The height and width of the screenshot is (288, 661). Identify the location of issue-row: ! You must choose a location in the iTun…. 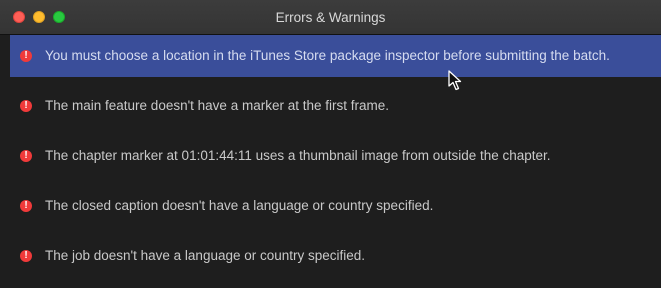
(335, 56).